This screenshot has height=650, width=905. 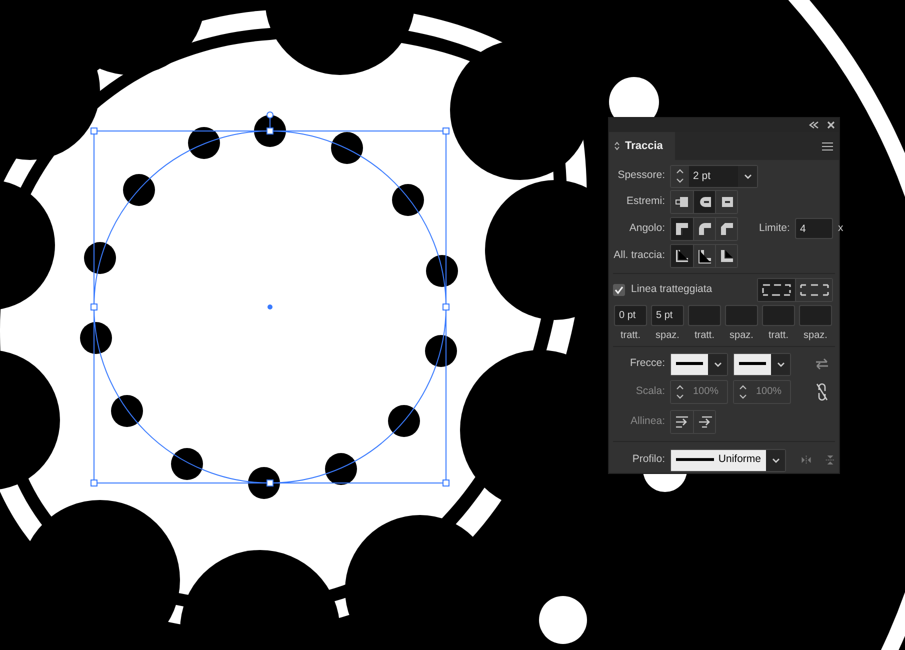 What do you see at coordinates (646, 228) in the screenshot?
I see `field-label: Angolo:` at bounding box center [646, 228].